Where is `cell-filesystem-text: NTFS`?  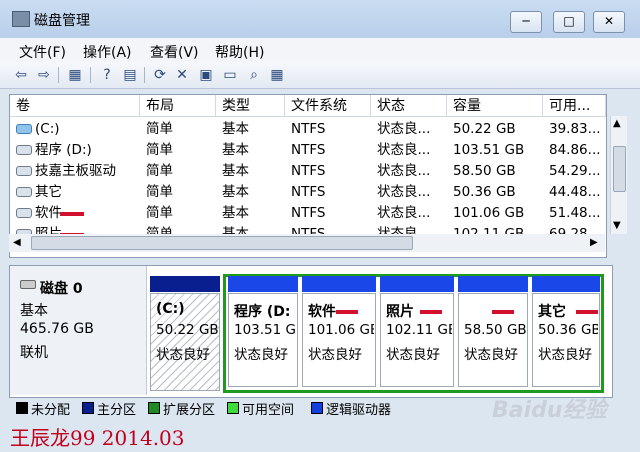
cell-filesystem-text: NTFS is located at coordinates (308, 192).